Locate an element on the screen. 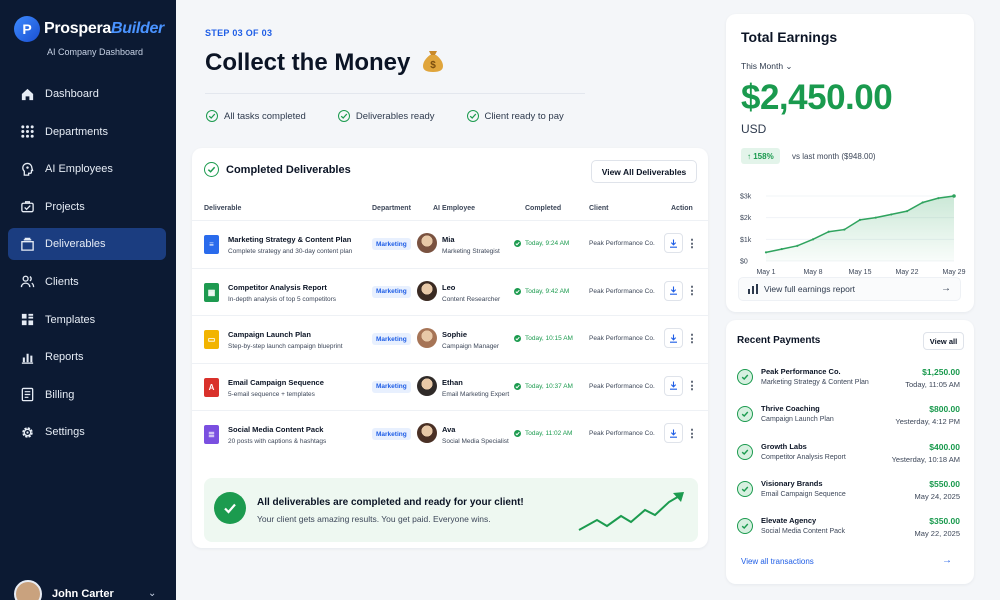 Image resolution: width=1000 pixels, height=600 pixels. payer-name: Thrive Coaching is located at coordinates (790, 409).